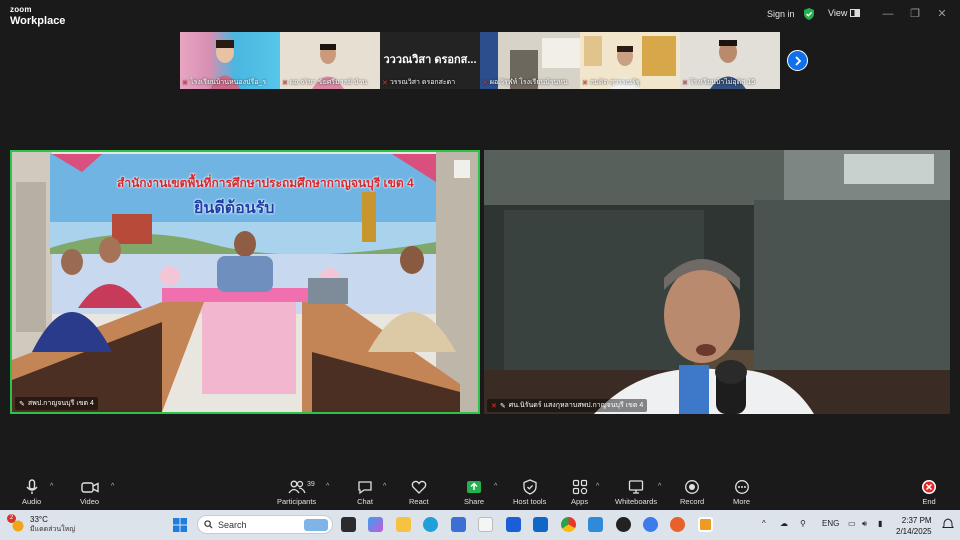 The image size is (960, 540). What do you see at coordinates (51, 486) in the screenshot?
I see `audio-options-caret: ^` at bounding box center [51, 486].